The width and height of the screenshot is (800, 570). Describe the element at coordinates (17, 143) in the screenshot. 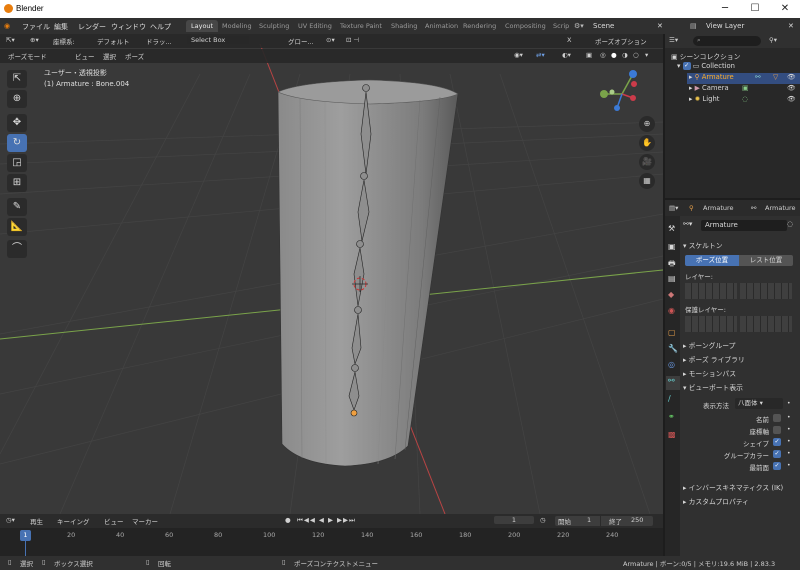

I see `rotate-tool-button: ↻` at that location.